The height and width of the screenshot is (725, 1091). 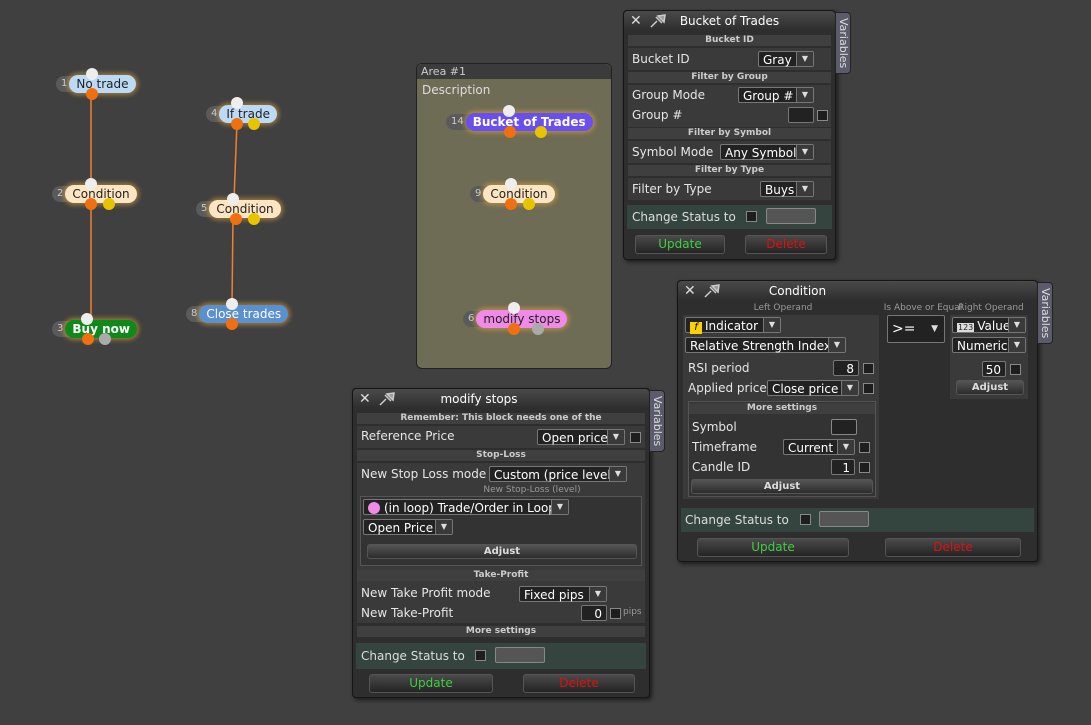 What do you see at coordinates (994, 369) in the screenshot?
I see `right-value-input: 50` at bounding box center [994, 369].